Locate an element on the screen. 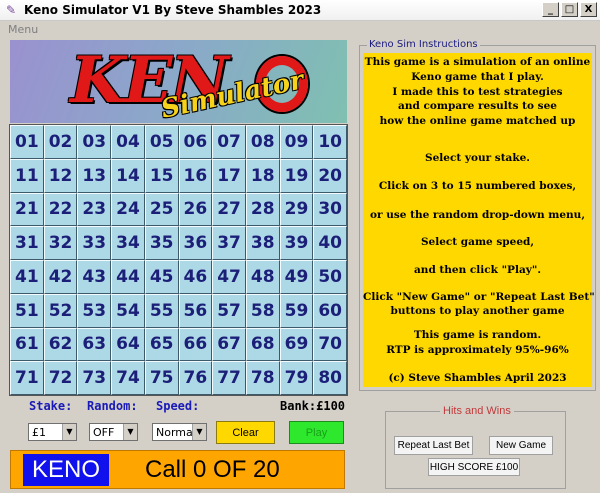 The width and height of the screenshot is (600, 493). number-cell: 22 is located at coordinates (60, 209).